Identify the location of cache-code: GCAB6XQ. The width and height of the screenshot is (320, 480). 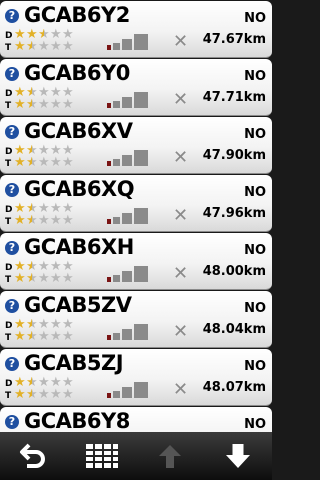
(79, 189).